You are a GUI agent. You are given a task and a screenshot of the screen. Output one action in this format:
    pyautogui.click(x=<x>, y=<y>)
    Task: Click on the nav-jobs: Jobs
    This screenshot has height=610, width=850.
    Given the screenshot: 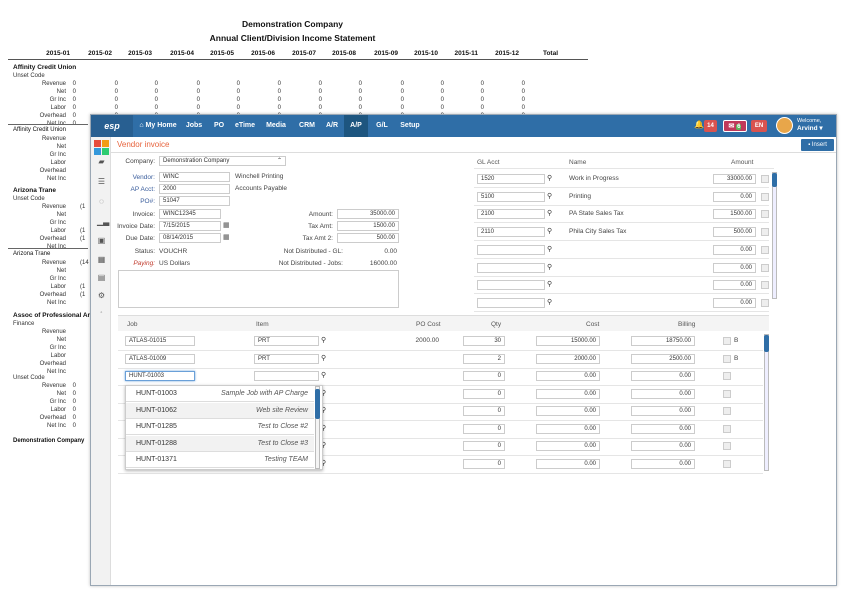 What is the action you would take?
    pyautogui.click(x=194, y=126)
    